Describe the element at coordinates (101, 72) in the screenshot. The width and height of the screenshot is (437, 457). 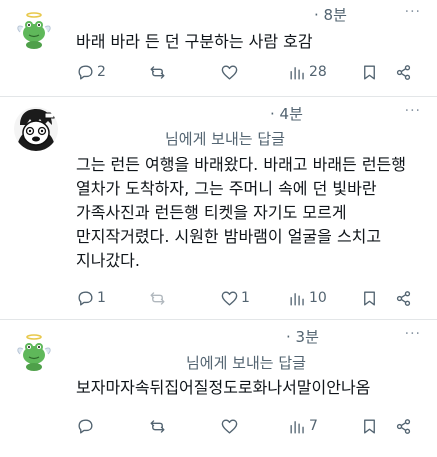
I see `reply-count: 2` at that location.